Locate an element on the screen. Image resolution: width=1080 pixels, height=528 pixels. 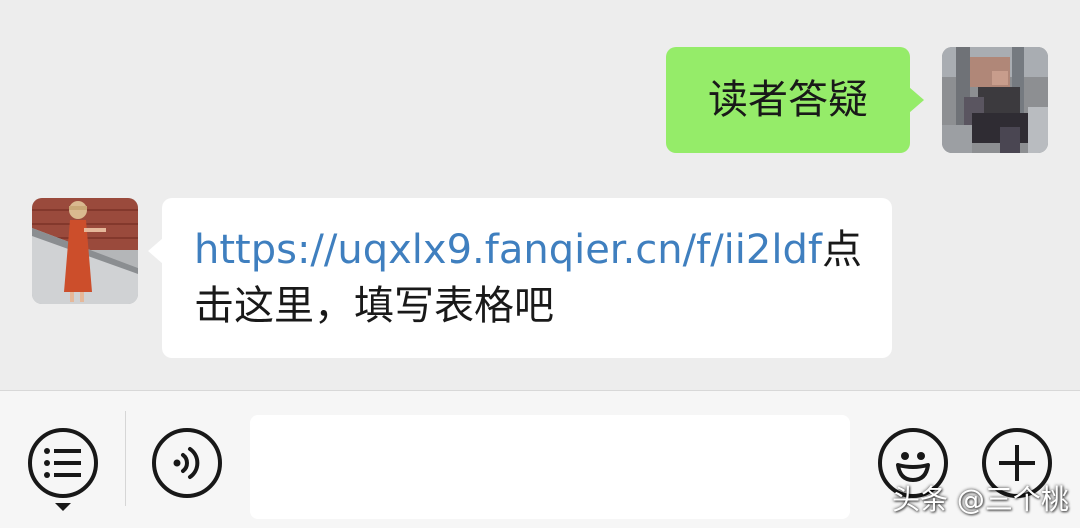
menu-button is located at coordinates (63, 463).